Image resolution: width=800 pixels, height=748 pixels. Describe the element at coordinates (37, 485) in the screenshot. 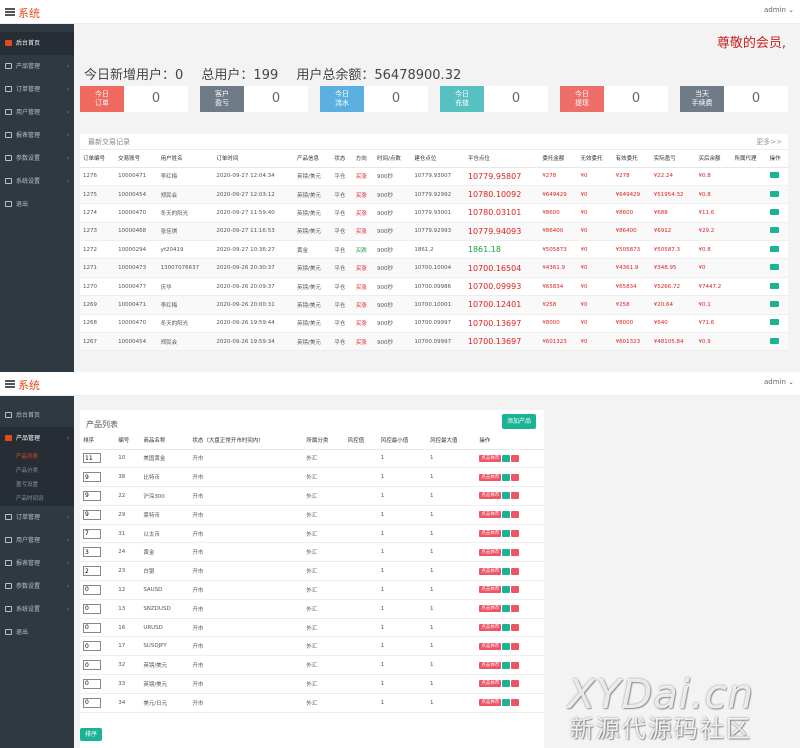

I see `sidebar-subitem: 盈亏设置` at that location.